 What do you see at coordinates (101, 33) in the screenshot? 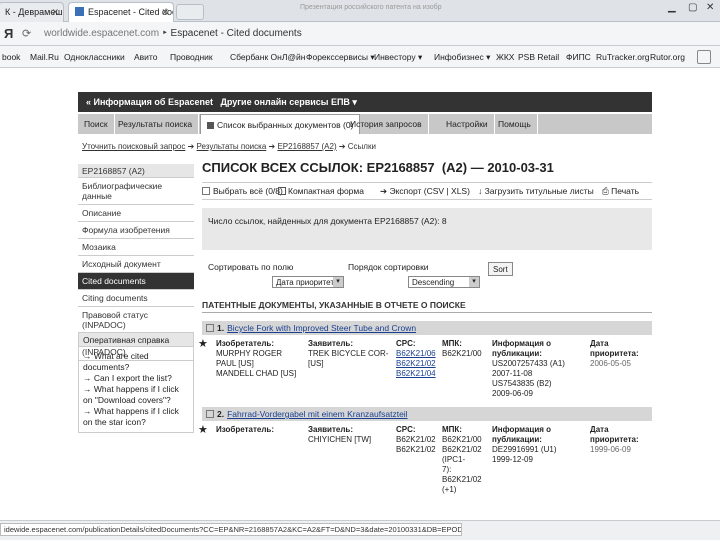
I see `url-domain: worldwide.espacenet.com` at bounding box center [101, 33].